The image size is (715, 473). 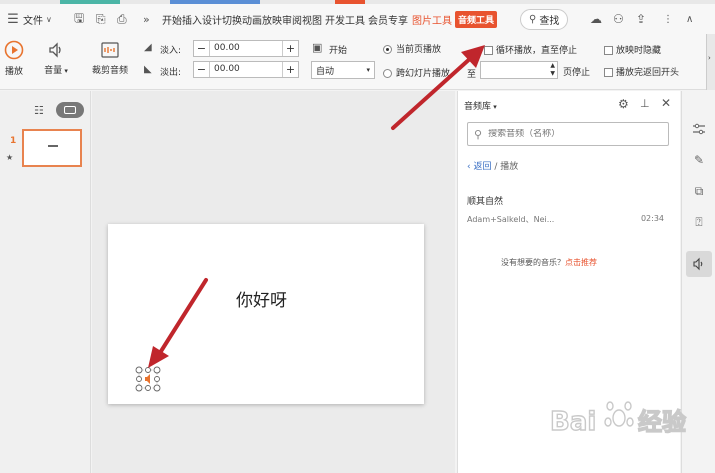 What do you see at coordinates (101, 19) in the screenshot?
I see `print-preview-icon: ⎘` at bounding box center [101, 19].